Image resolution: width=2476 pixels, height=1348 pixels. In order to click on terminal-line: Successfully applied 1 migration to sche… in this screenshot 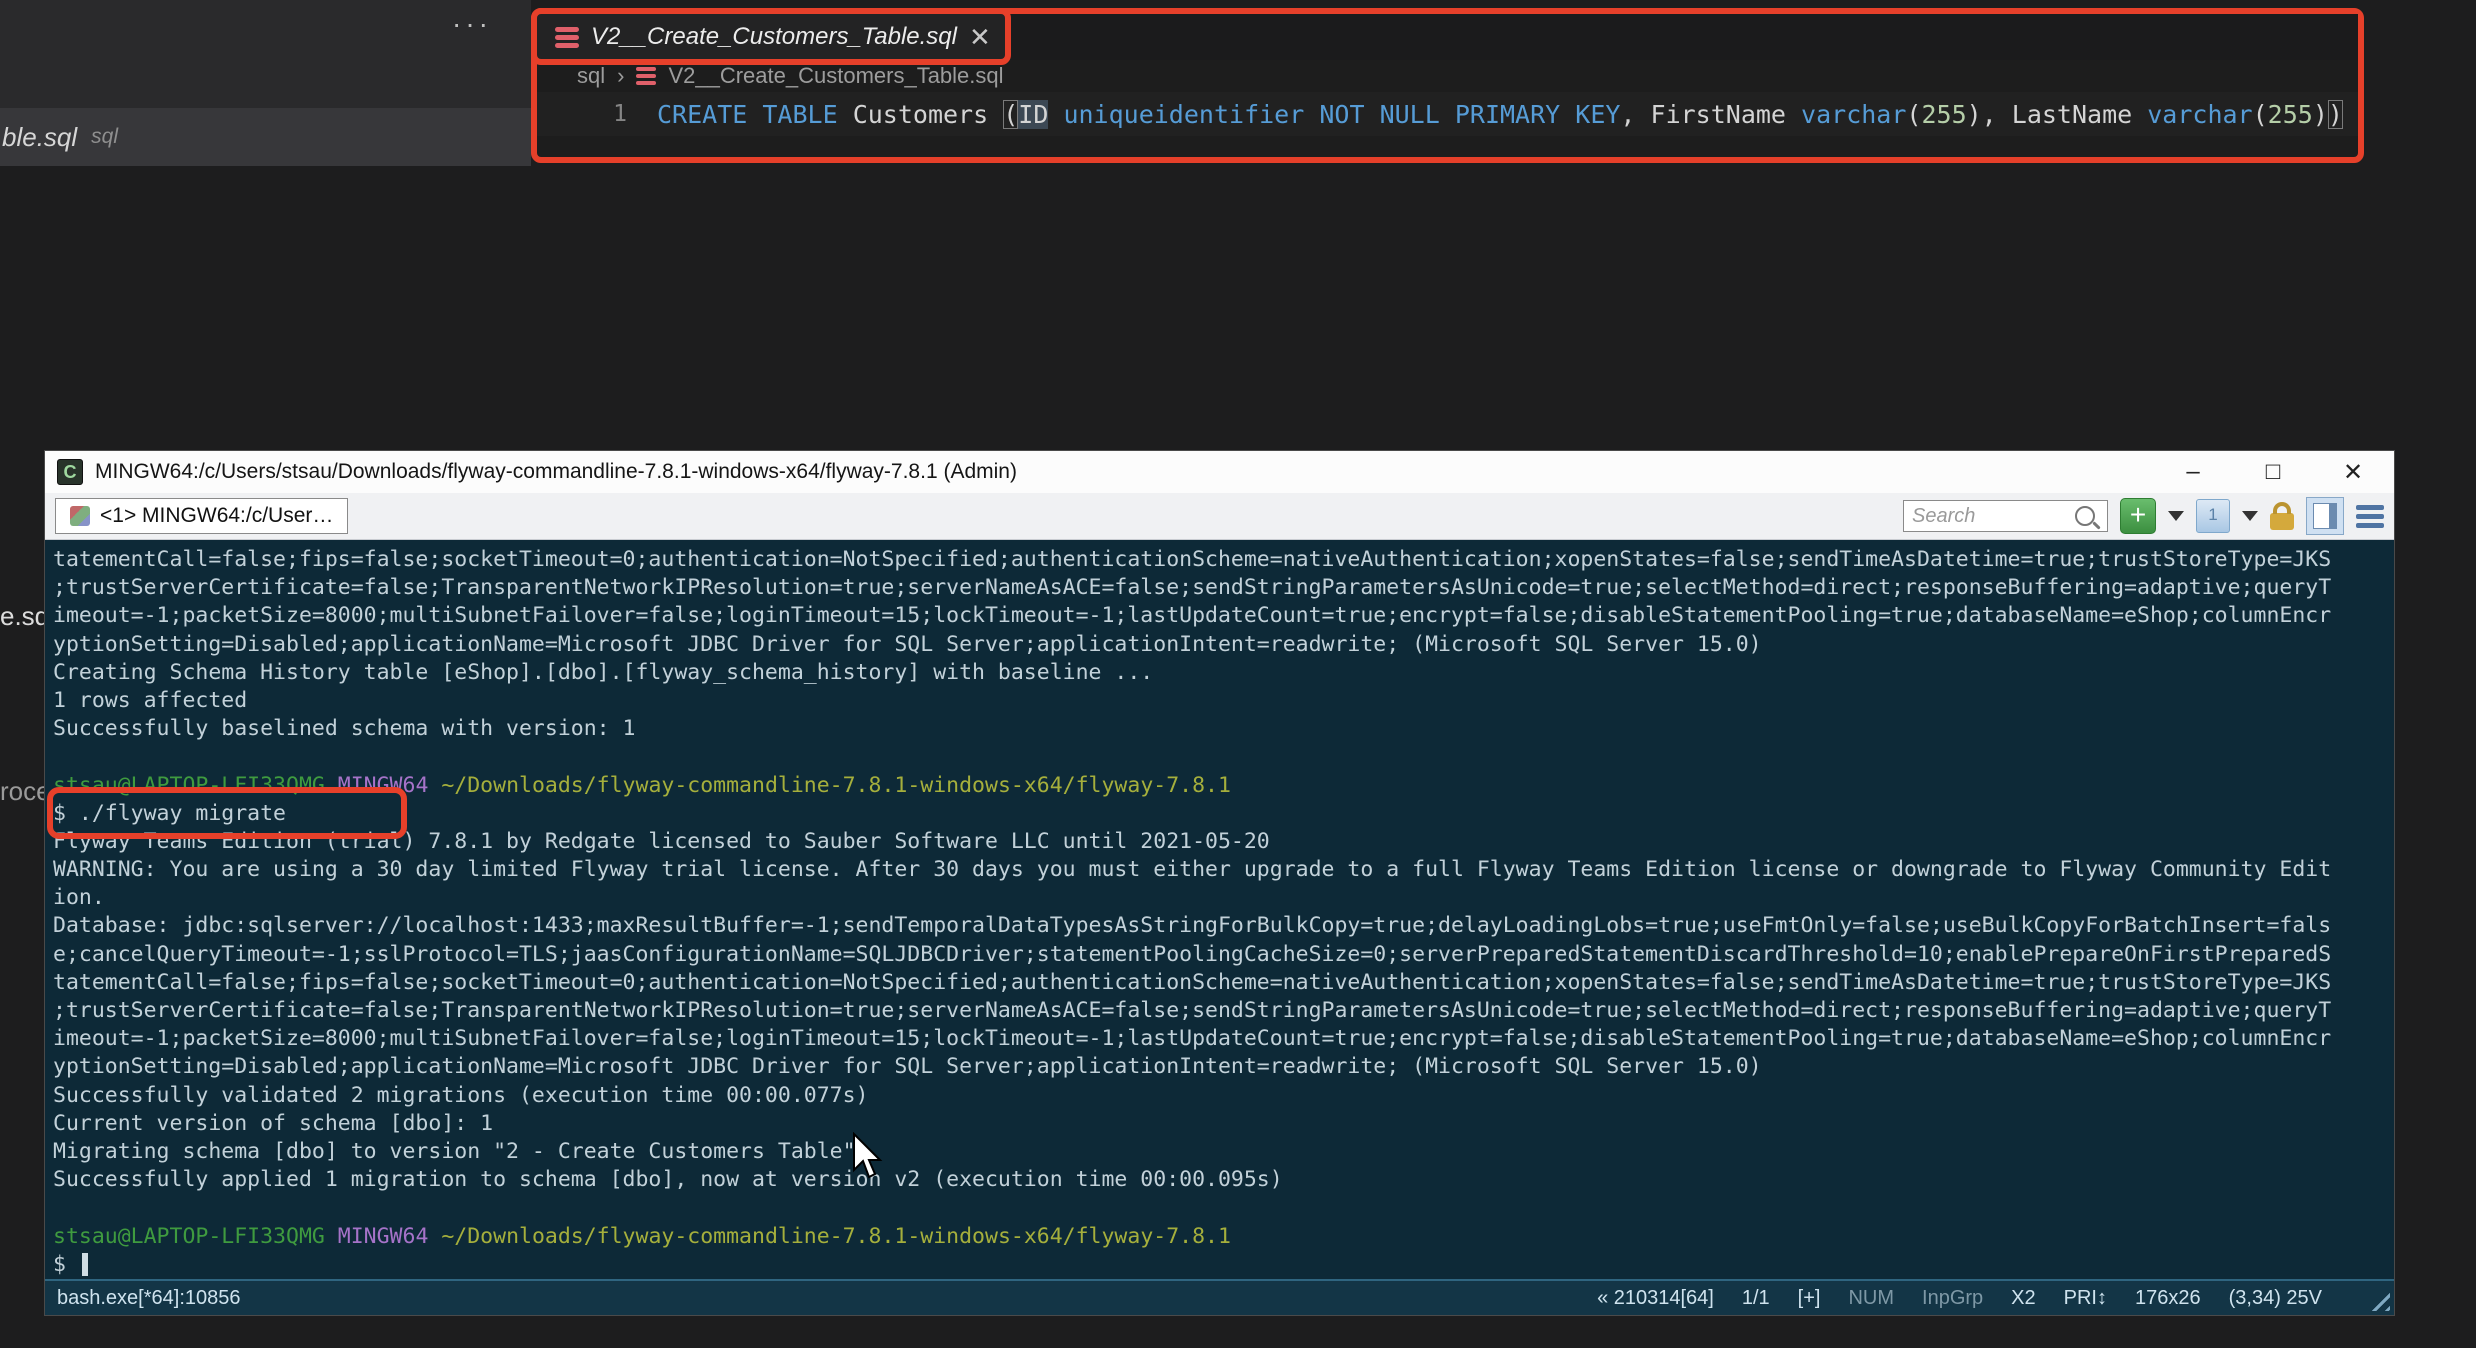, I will do `click(668, 1180)`.